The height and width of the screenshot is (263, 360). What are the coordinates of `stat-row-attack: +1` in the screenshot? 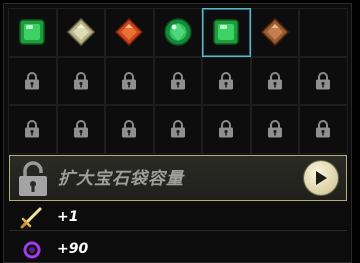 It's located at (178, 217).